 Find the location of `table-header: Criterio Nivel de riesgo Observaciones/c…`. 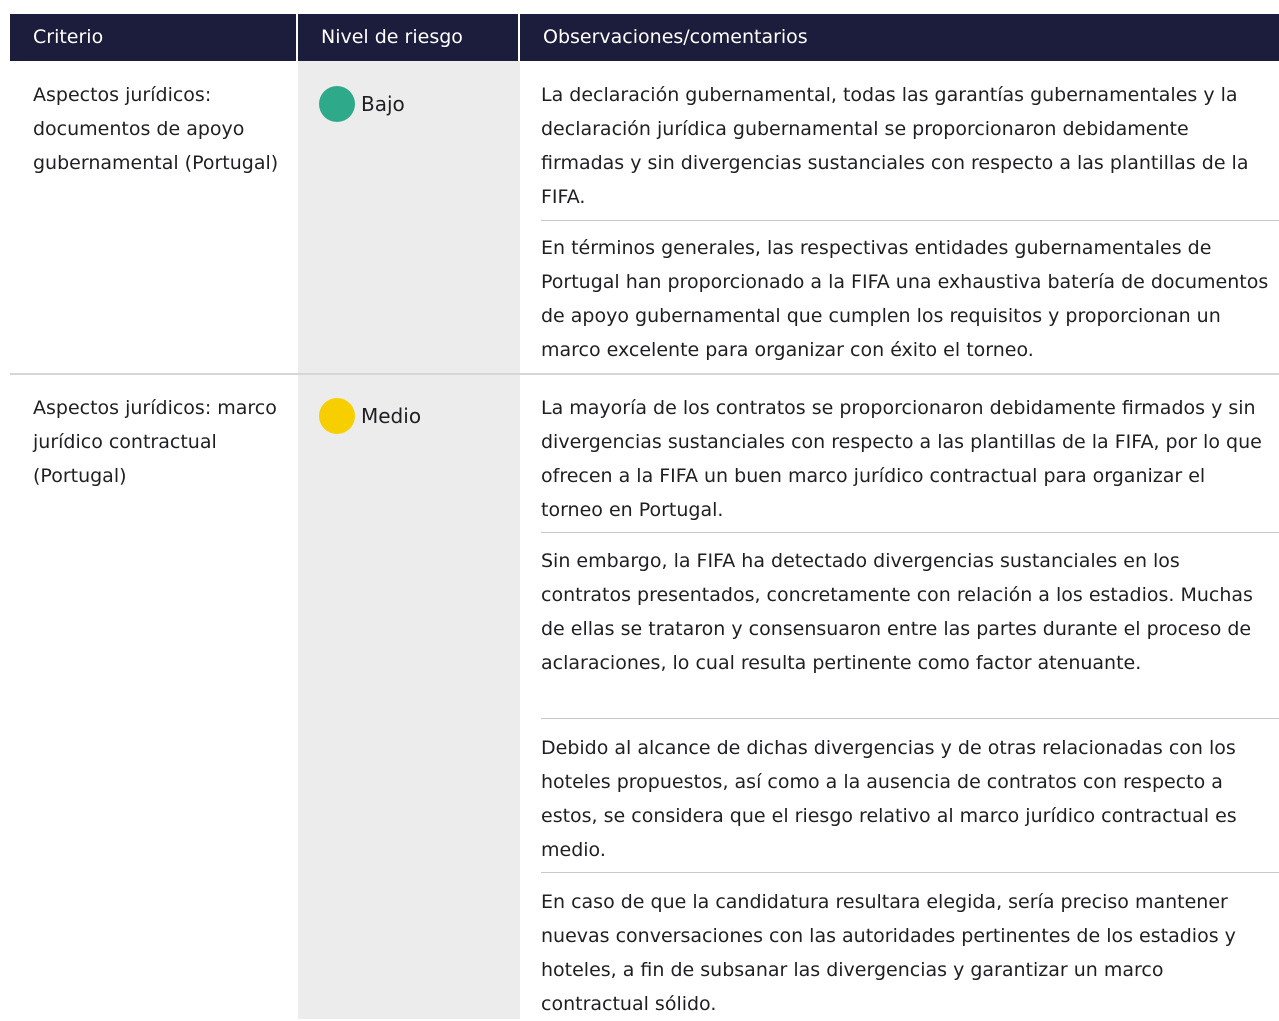

table-header: Criterio Nivel de riesgo Observaciones/c… is located at coordinates (644, 37).